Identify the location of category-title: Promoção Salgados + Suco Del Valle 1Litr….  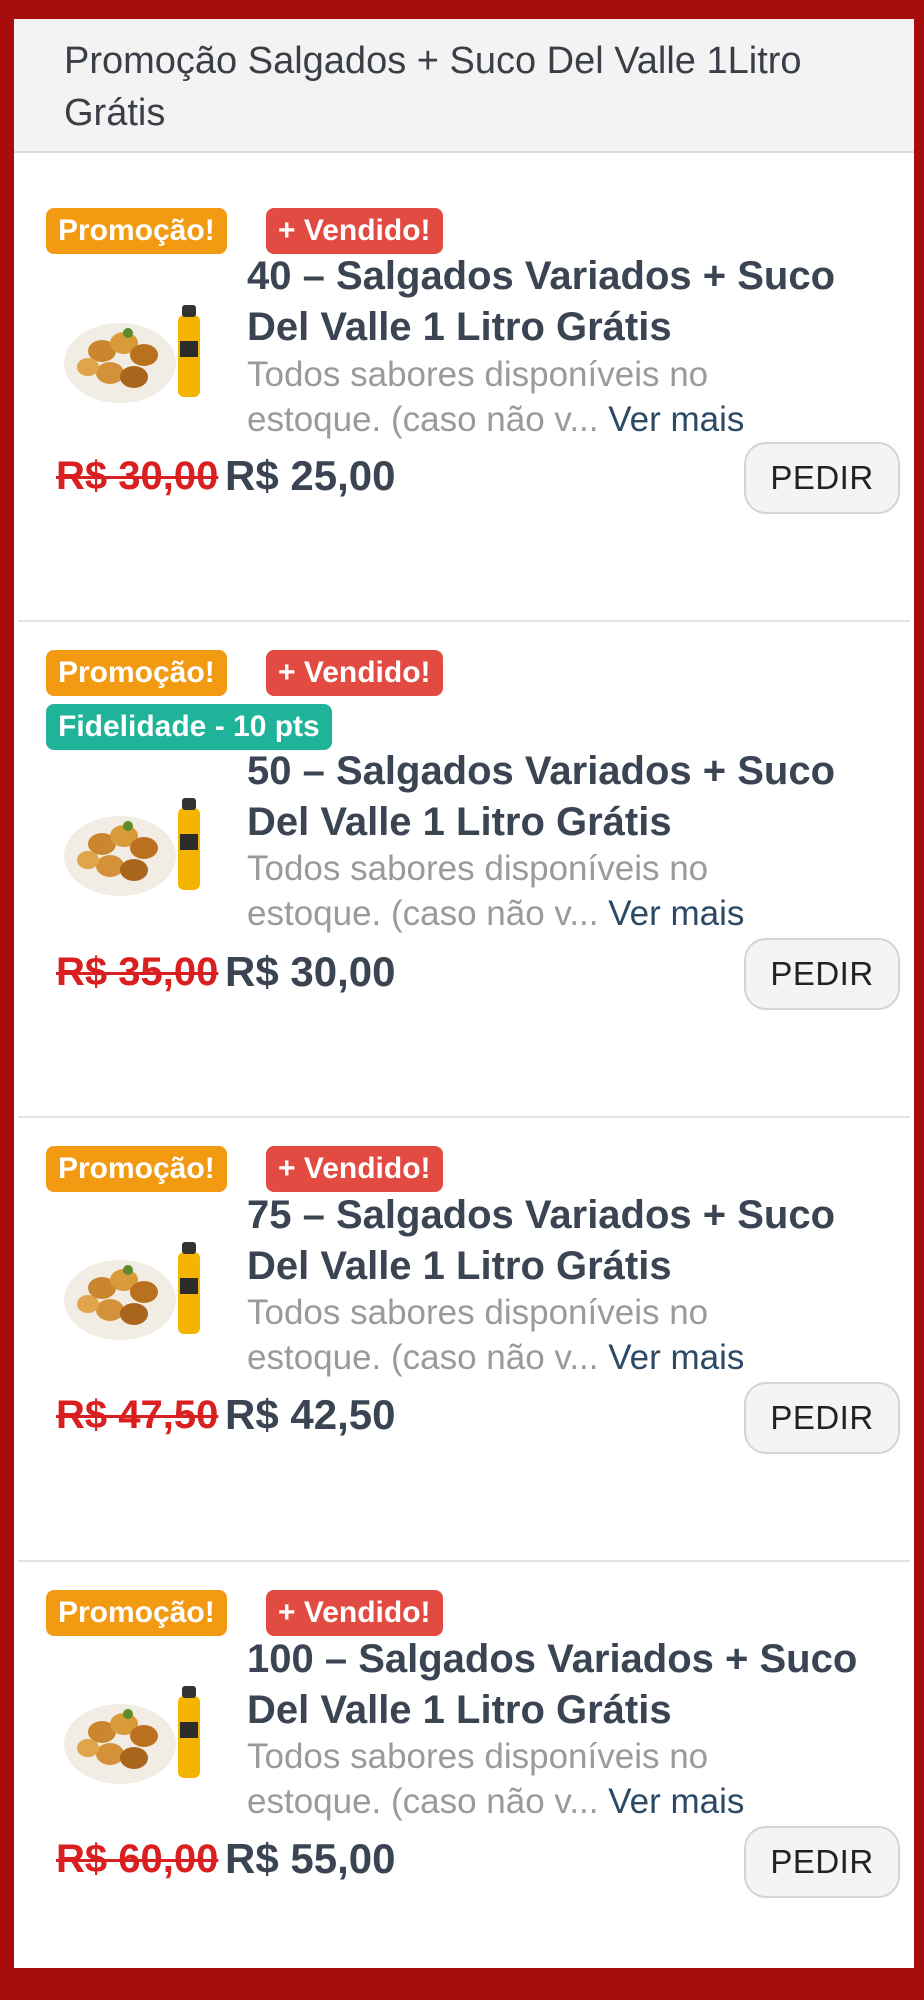
(433, 87).